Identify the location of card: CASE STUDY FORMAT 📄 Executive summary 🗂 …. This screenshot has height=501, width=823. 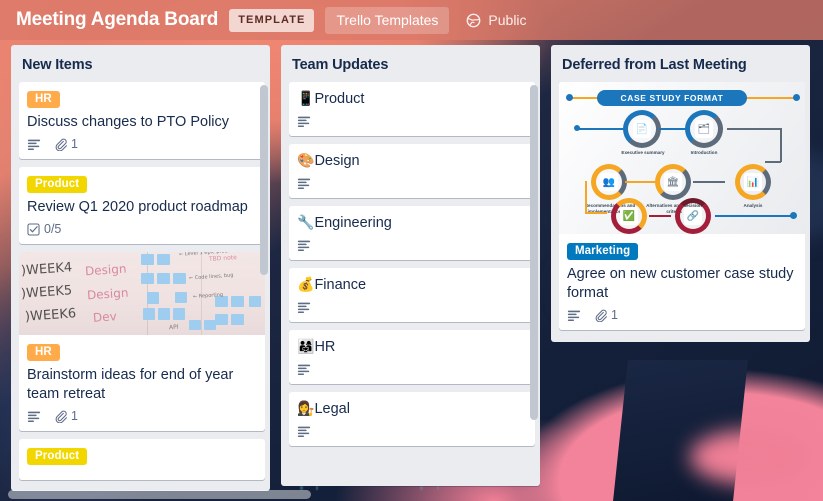
(682, 206).